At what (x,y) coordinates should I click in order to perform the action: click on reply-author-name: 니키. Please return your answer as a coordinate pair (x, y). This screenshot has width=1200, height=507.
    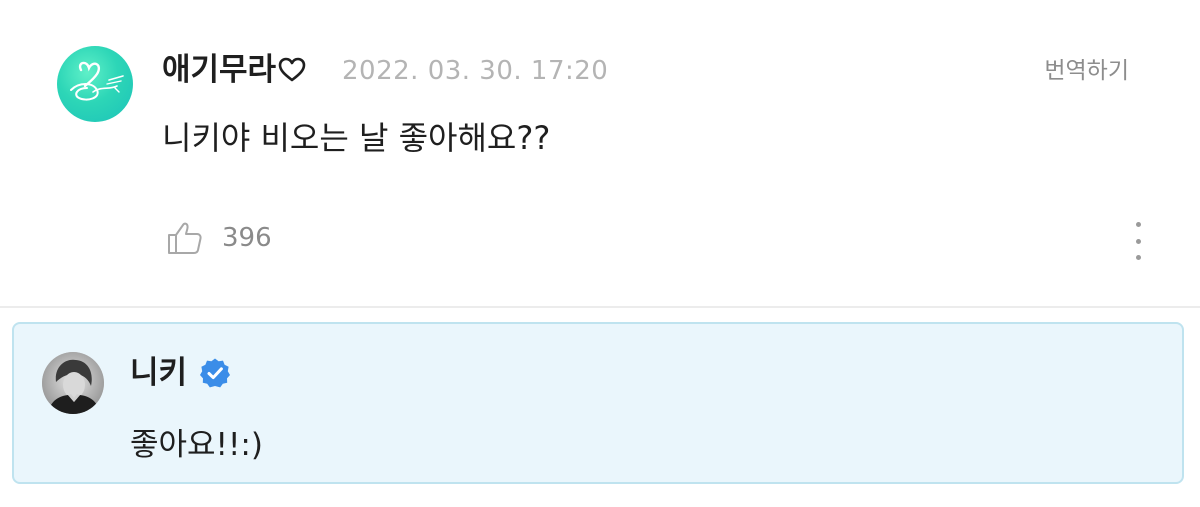
    Looking at the image, I should click on (159, 373).